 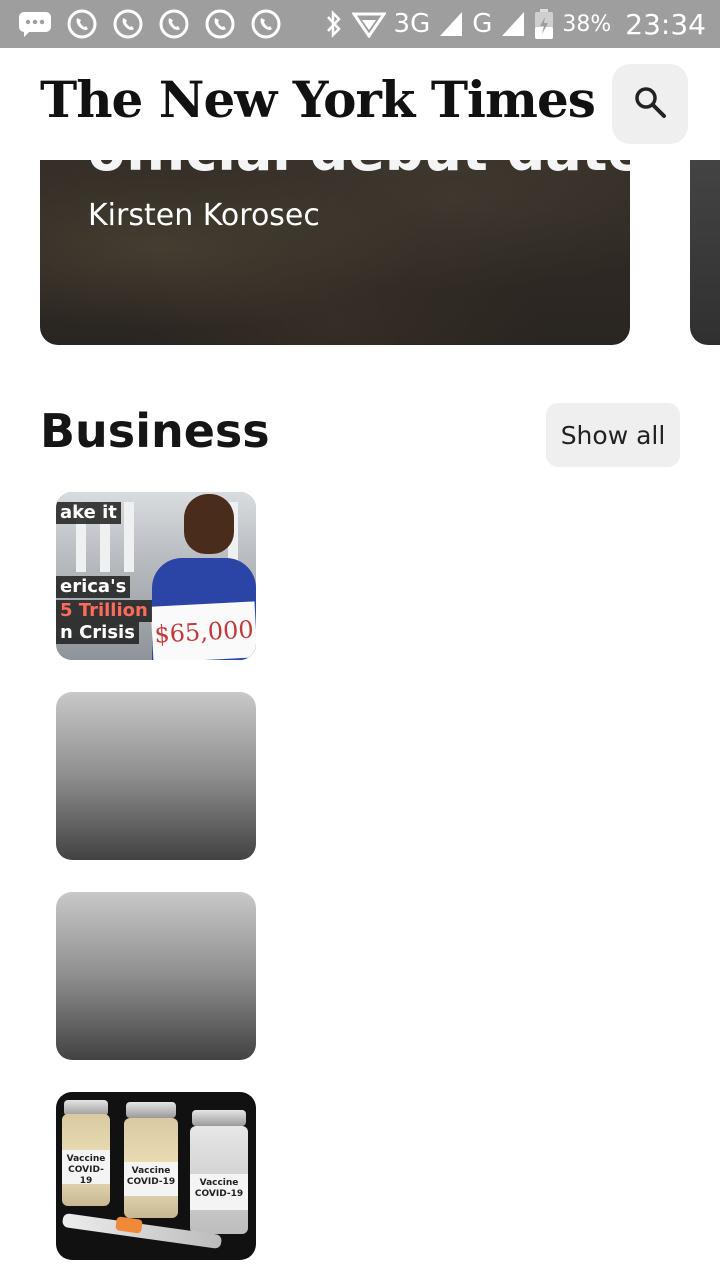 What do you see at coordinates (97, 633) in the screenshot?
I see `thumb-caption: n Crisis` at bounding box center [97, 633].